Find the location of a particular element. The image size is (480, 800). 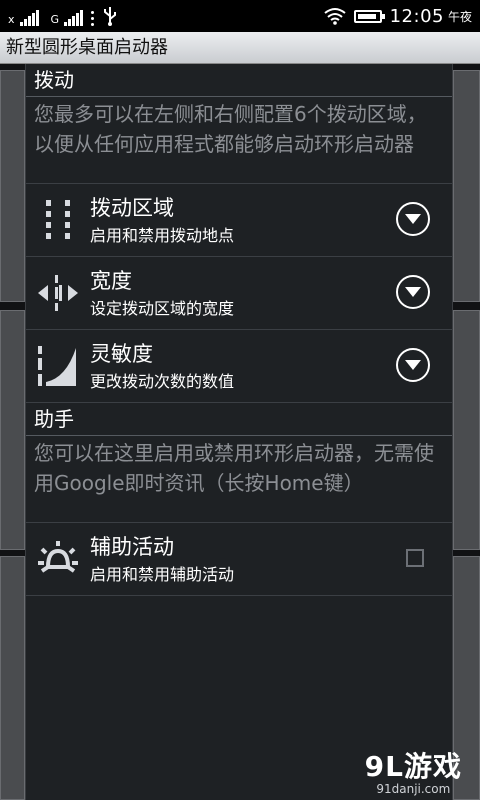

clock-period: 午夜 is located at coordinates (459, 16).